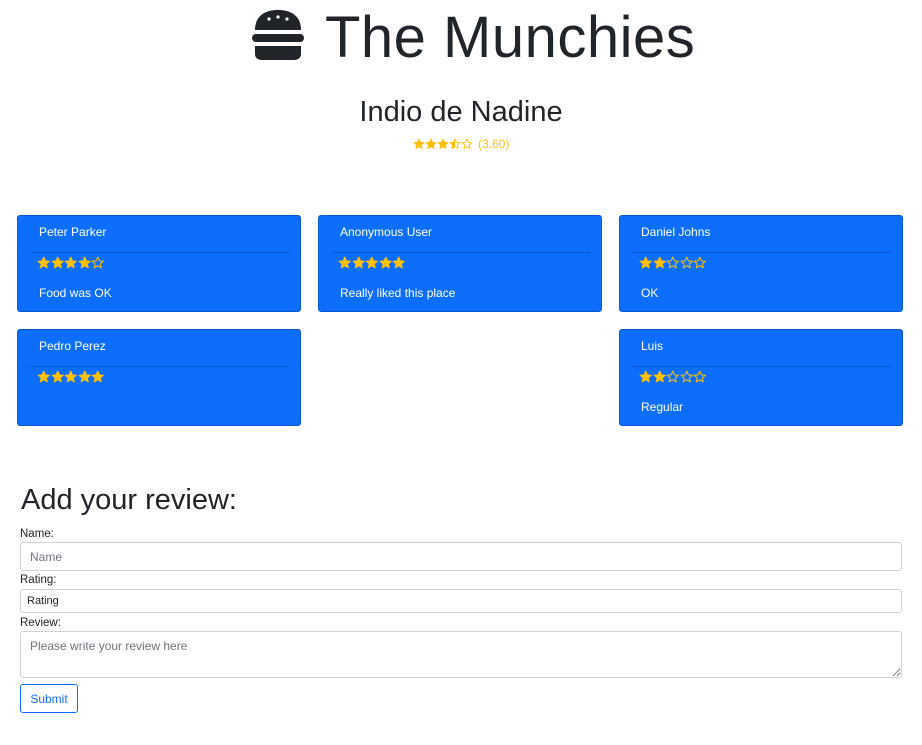 The width and height of the screenshot is (922, 745). What do you see at coordinates (460, 263) in the screenshot?
I see `review-card: Anonymous User Really liked this place` at bounding box center [460, 263].